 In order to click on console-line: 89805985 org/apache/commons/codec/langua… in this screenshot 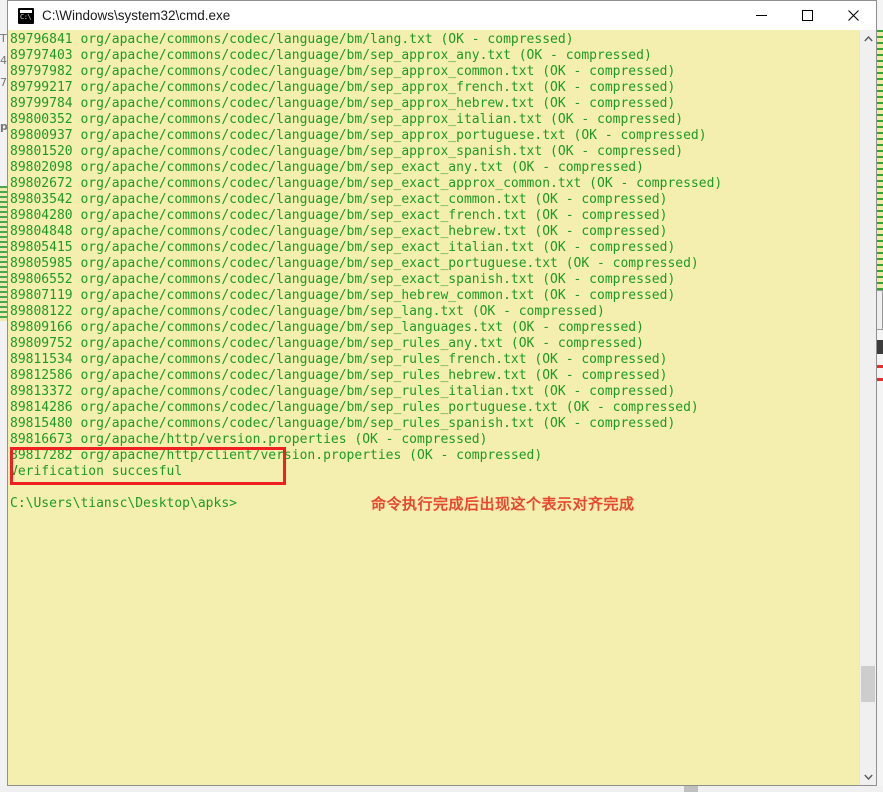, I will do `click(354, 263)`.